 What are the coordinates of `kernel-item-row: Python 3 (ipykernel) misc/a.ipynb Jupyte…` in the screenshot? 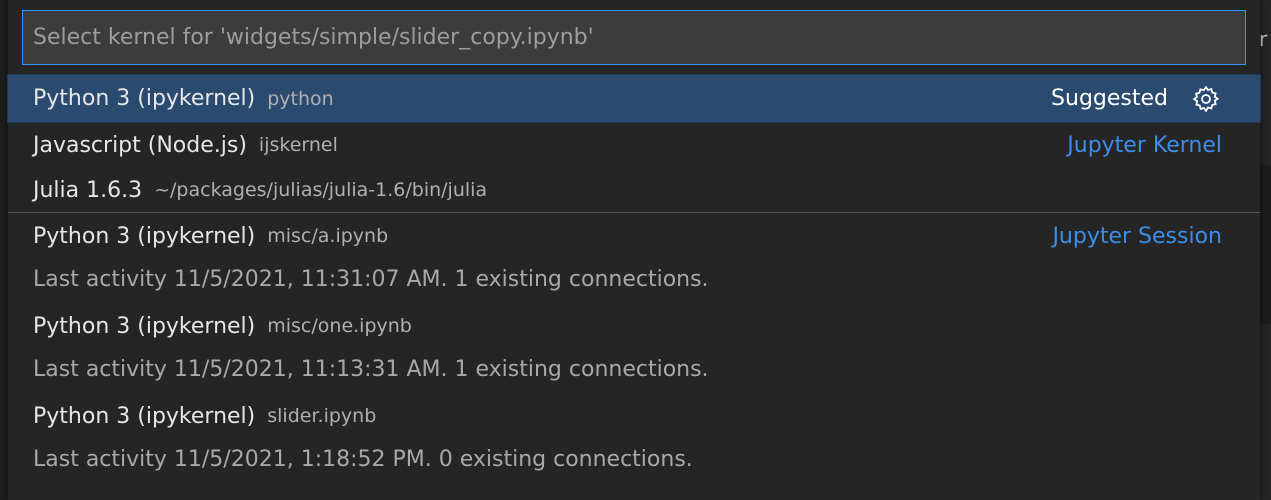 It's located at (627, 236).